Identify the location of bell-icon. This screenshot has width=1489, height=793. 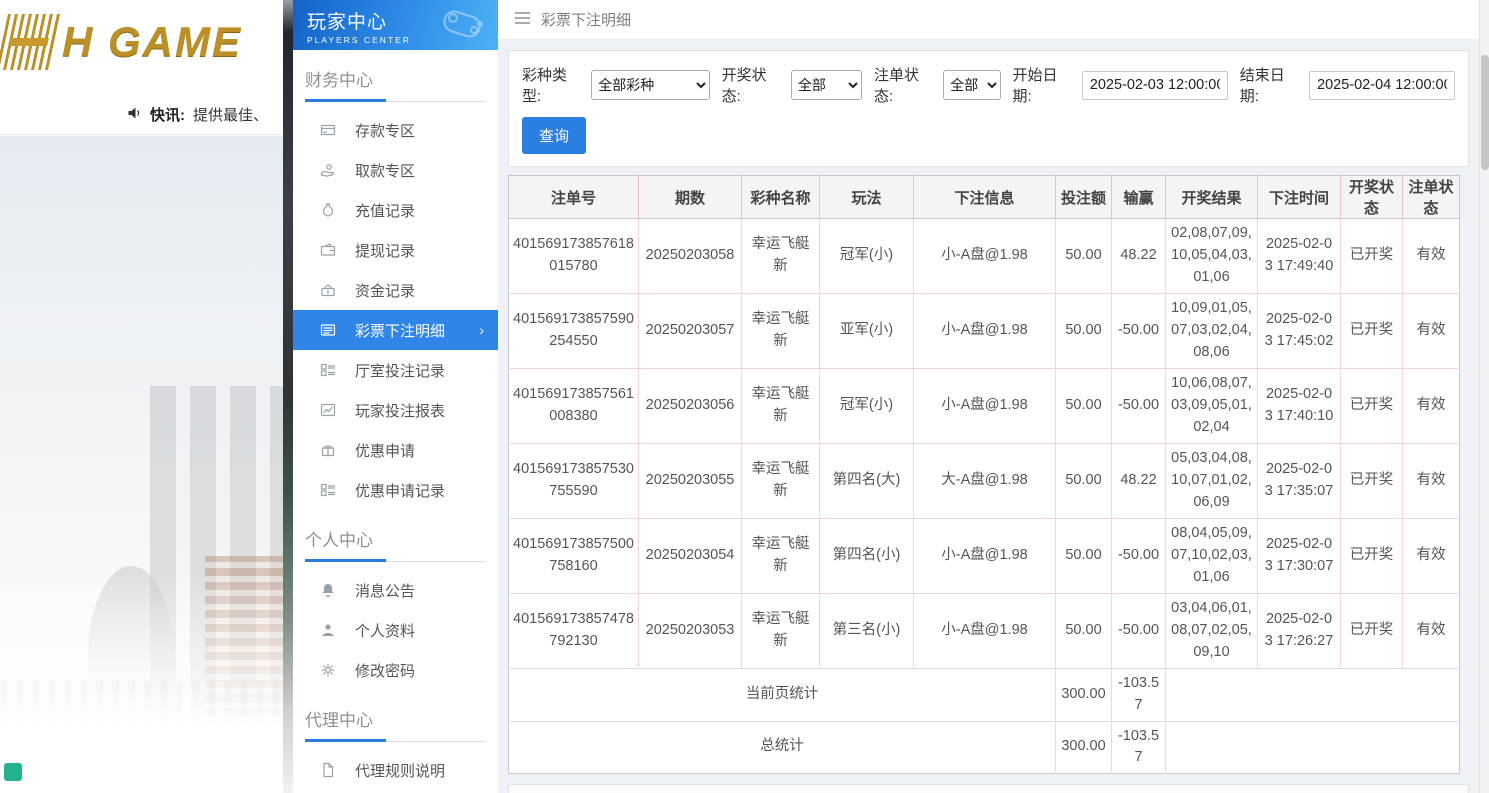
(328, 590).